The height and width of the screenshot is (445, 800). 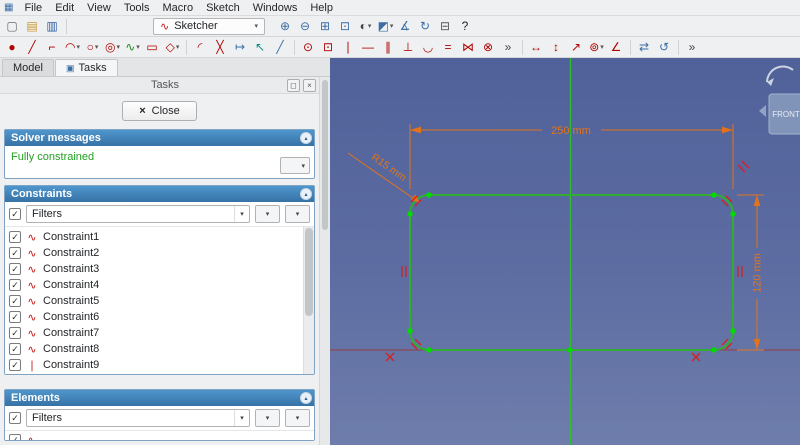 I want to click on navigation-cube: FRONT, so click(x=779, y=100).